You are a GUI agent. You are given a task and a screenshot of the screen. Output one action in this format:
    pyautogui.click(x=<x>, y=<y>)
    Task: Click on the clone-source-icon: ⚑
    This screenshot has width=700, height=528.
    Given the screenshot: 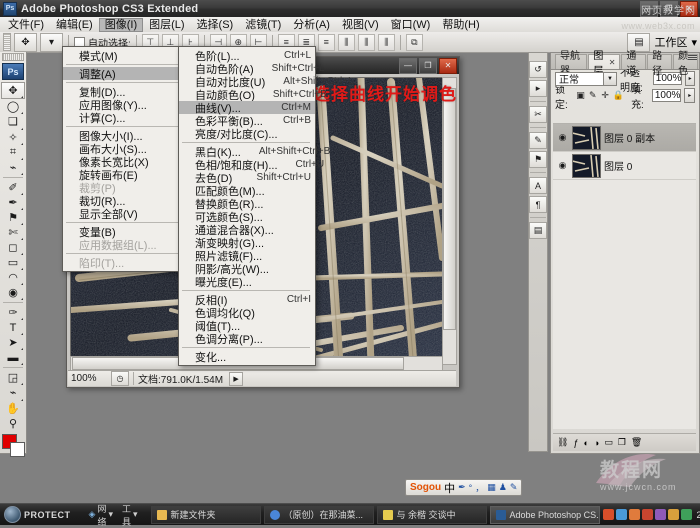 What is the action you would take?
    pyautogui.click(x=538, y=159)
    